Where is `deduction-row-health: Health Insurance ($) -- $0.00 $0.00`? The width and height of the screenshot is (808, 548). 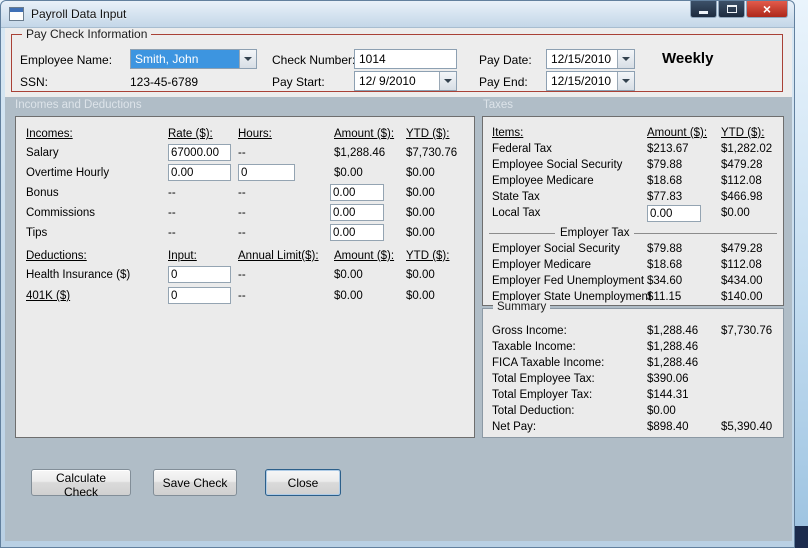 deduction-row-health: Health Insurance ($) -- $0.00 $0.00 is located at coordinates (245, 275).